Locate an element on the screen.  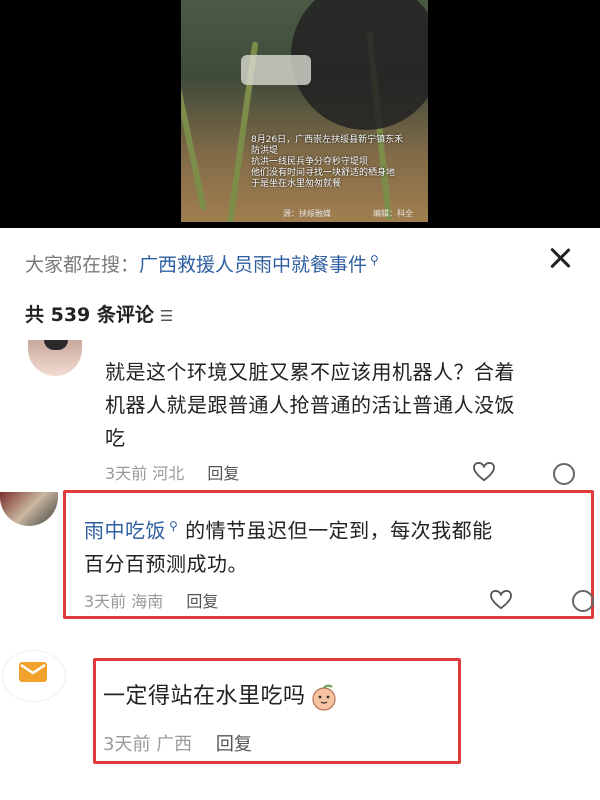
comment-line: 雨中吃饭 ⚲ 的情节虽迟但一定到，每次我都能 is located at coordinates (334, 529).